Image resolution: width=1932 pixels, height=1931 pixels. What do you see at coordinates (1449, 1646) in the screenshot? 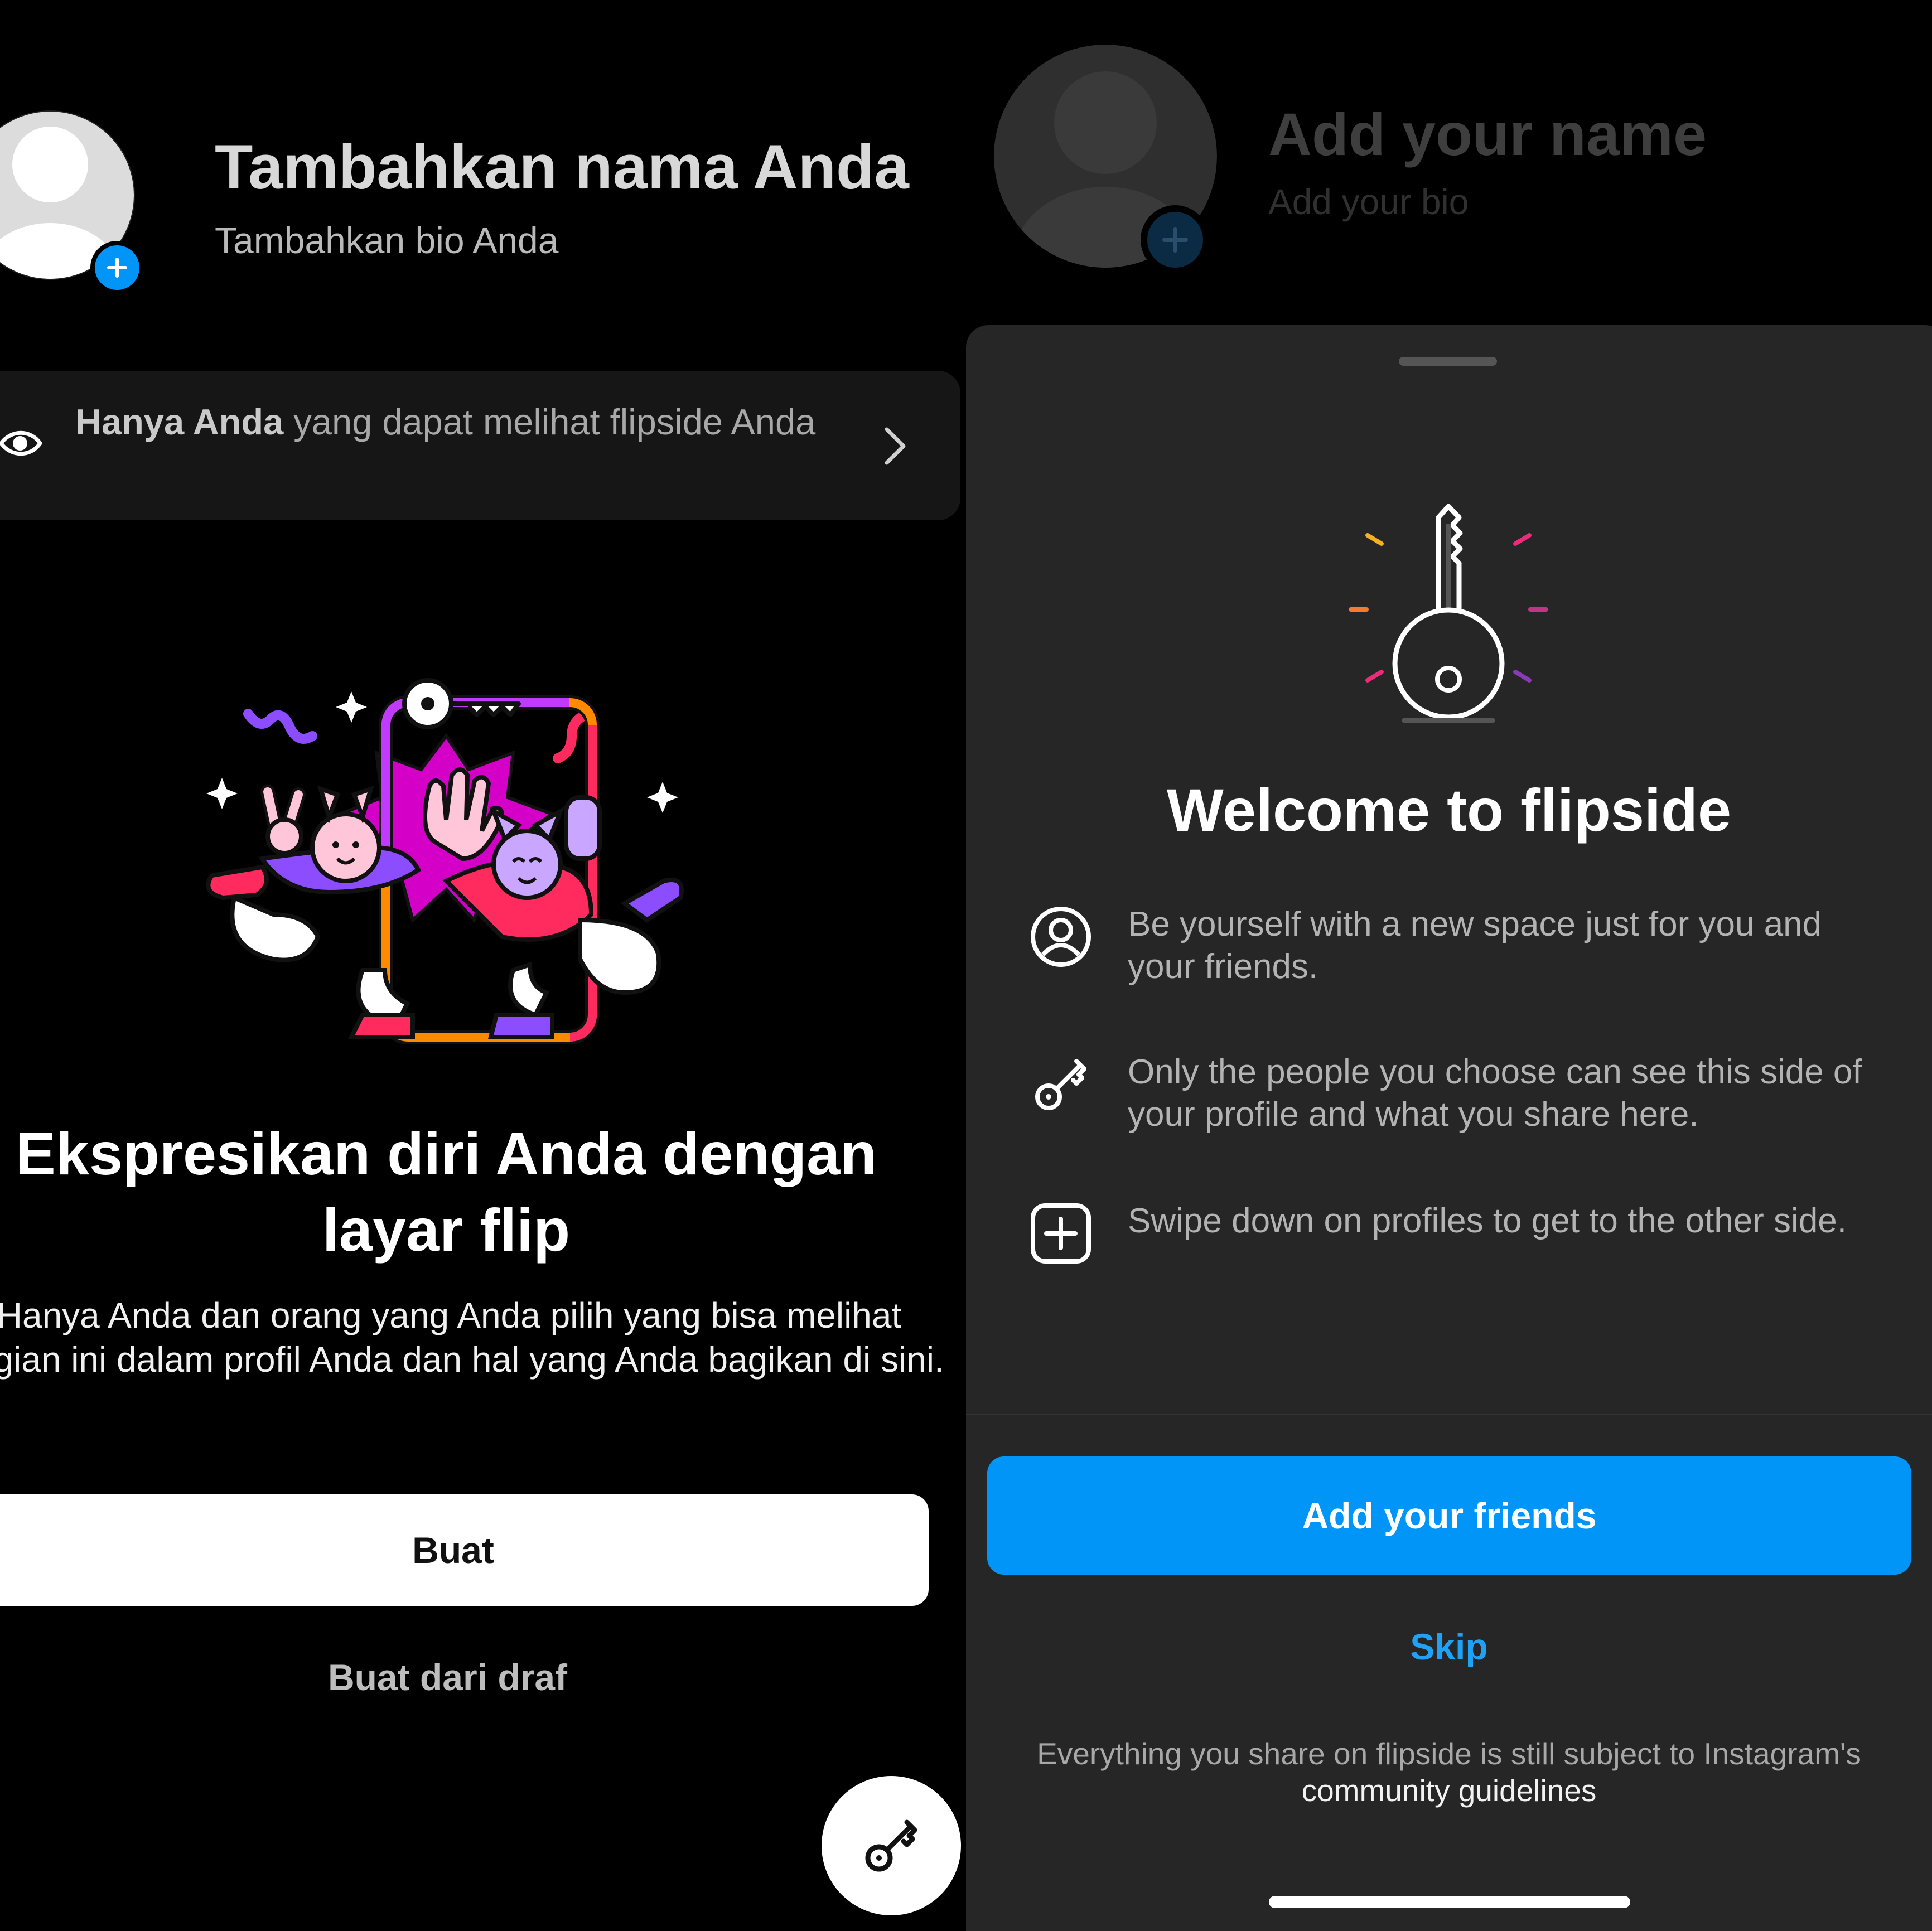
I see `skip-button: Skip` at bounding box center [1449, 1646].